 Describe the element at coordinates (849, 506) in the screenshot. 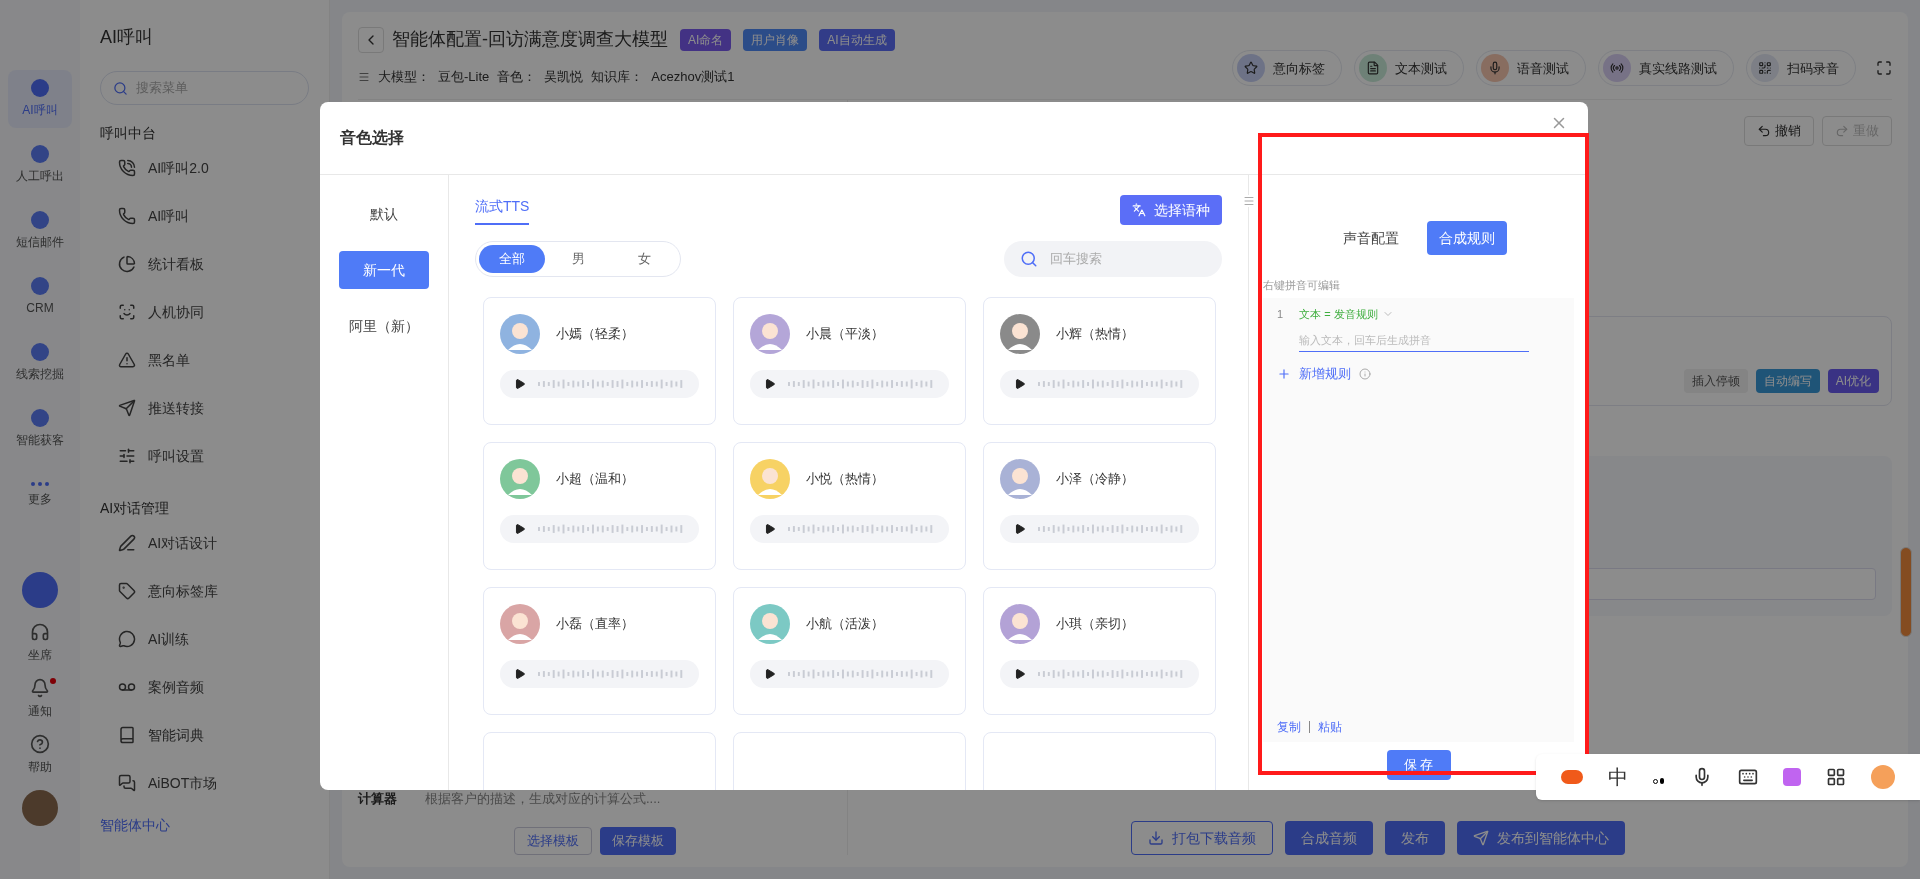

I see `voice-card: 小悦（热情）` at that location.